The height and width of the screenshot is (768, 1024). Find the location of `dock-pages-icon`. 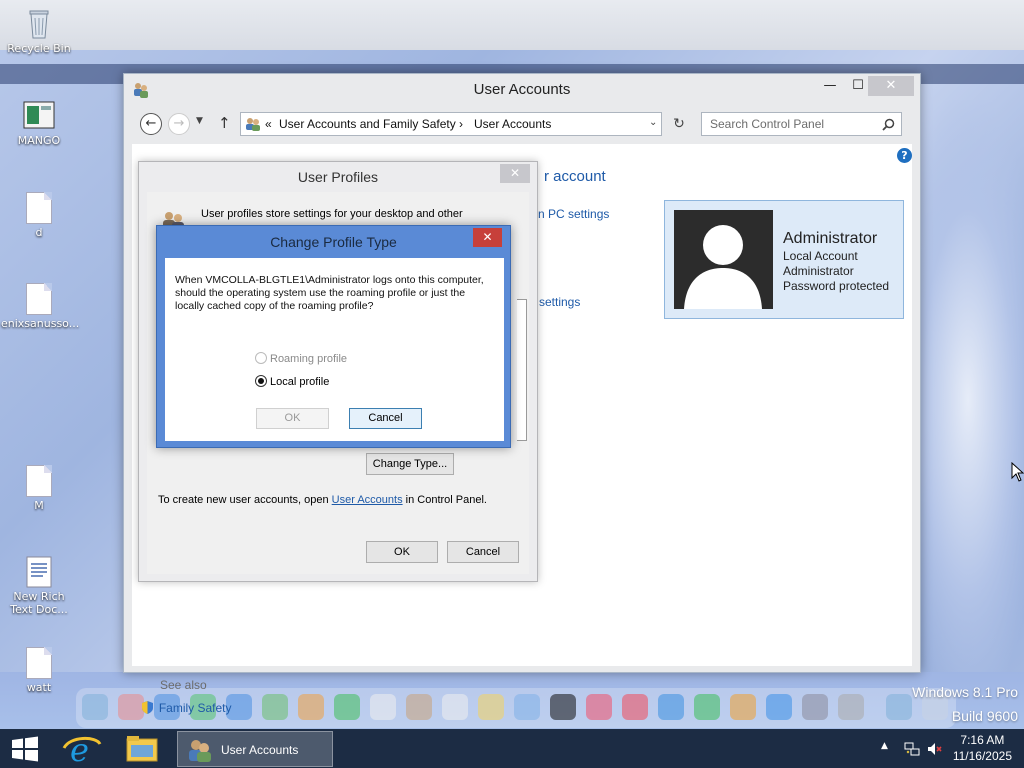

dock-pages-icon is located at coordinates (743, 707).